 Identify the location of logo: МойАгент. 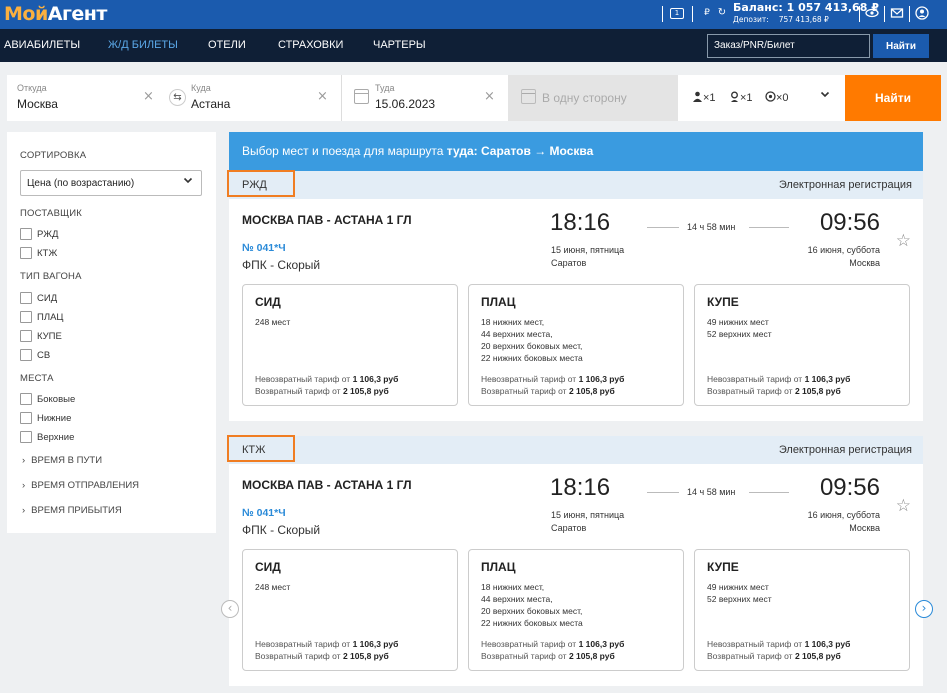
(55, 14).